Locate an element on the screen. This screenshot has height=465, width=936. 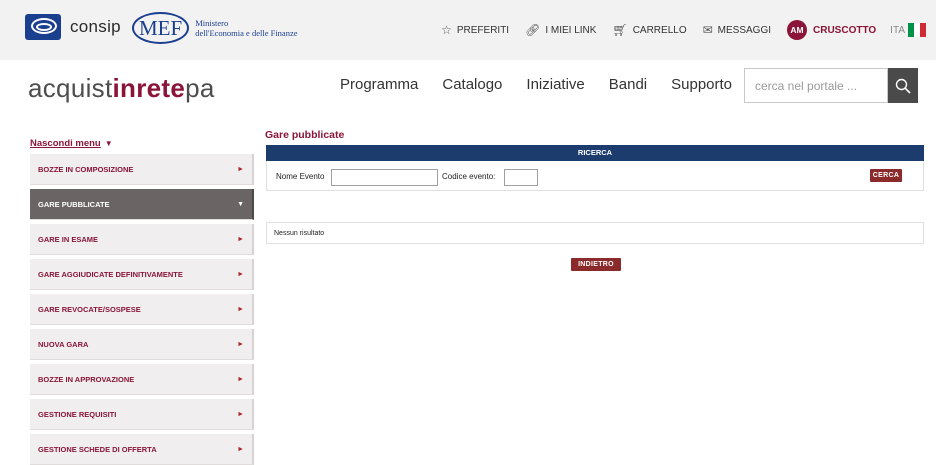
sidebar-item-label: GESTIONE REQUISITI is located at coordinates (77, 414).